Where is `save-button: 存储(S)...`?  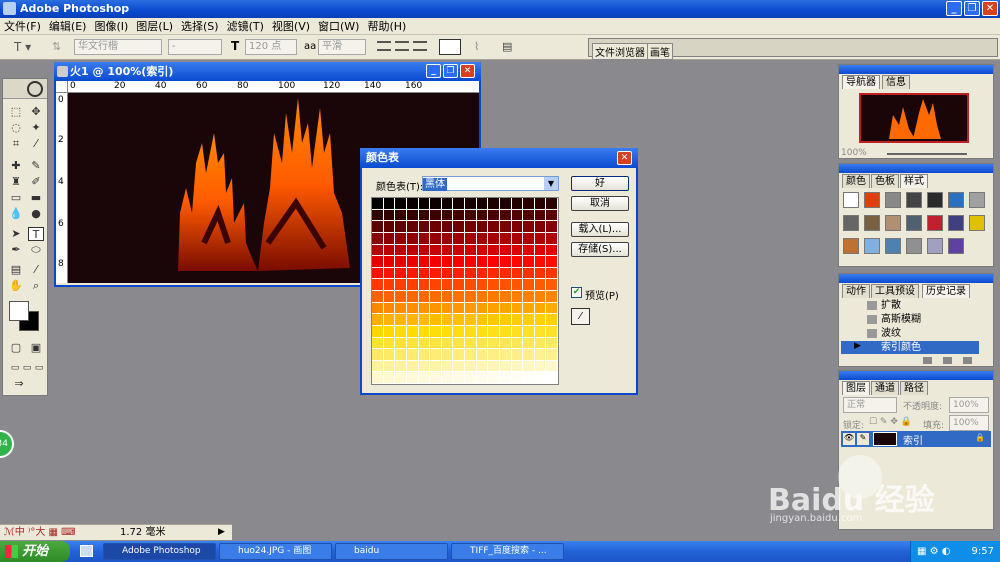 save-button: 存储(S)... is located at coordinates (600, 249).